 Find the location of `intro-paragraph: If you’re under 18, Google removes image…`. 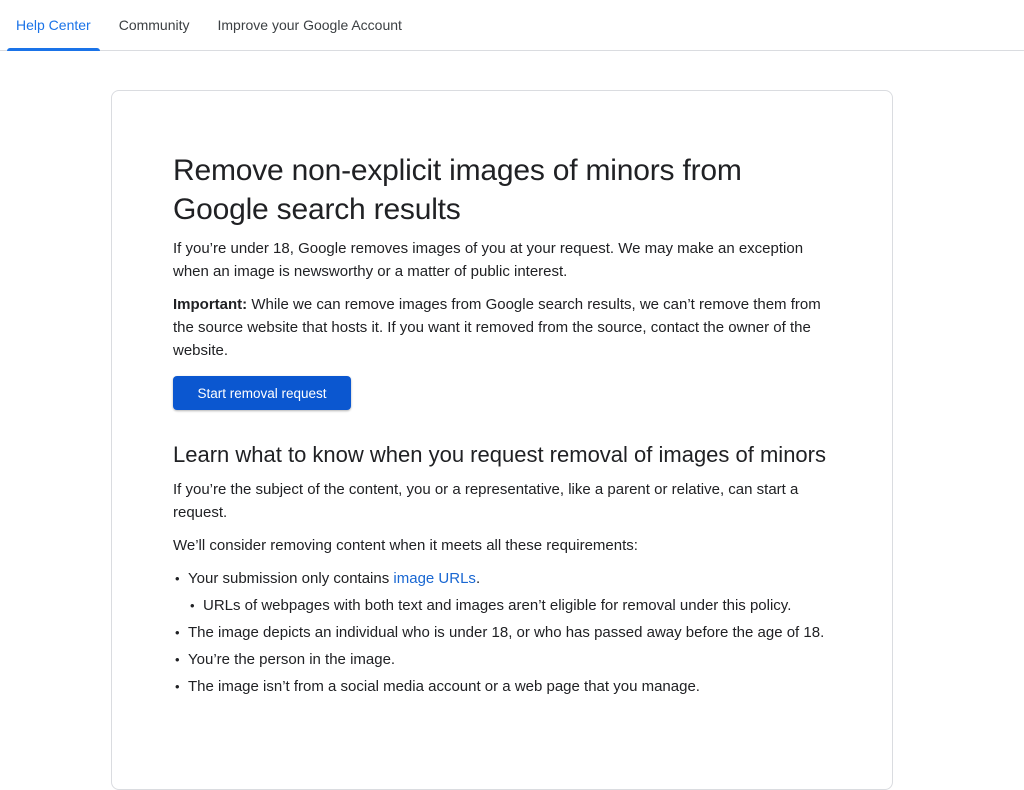

intro-paragraph: If you’re under 18, Google removes image… is located at coordinates (488, 260).